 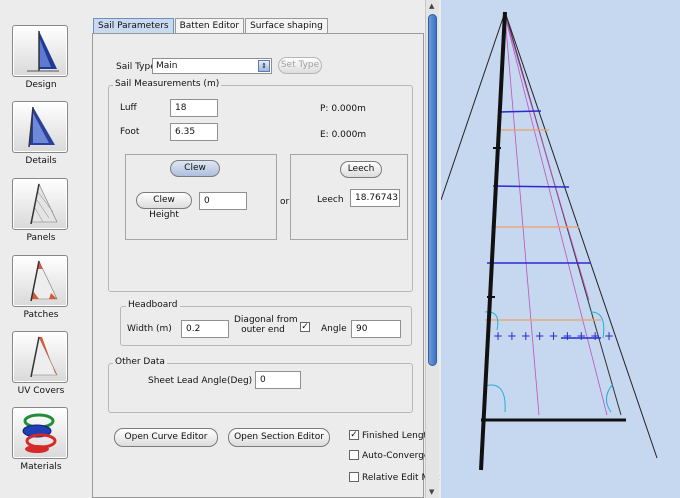 I want to click on nav-panels-label: Panels, so click(x=41, y=238).